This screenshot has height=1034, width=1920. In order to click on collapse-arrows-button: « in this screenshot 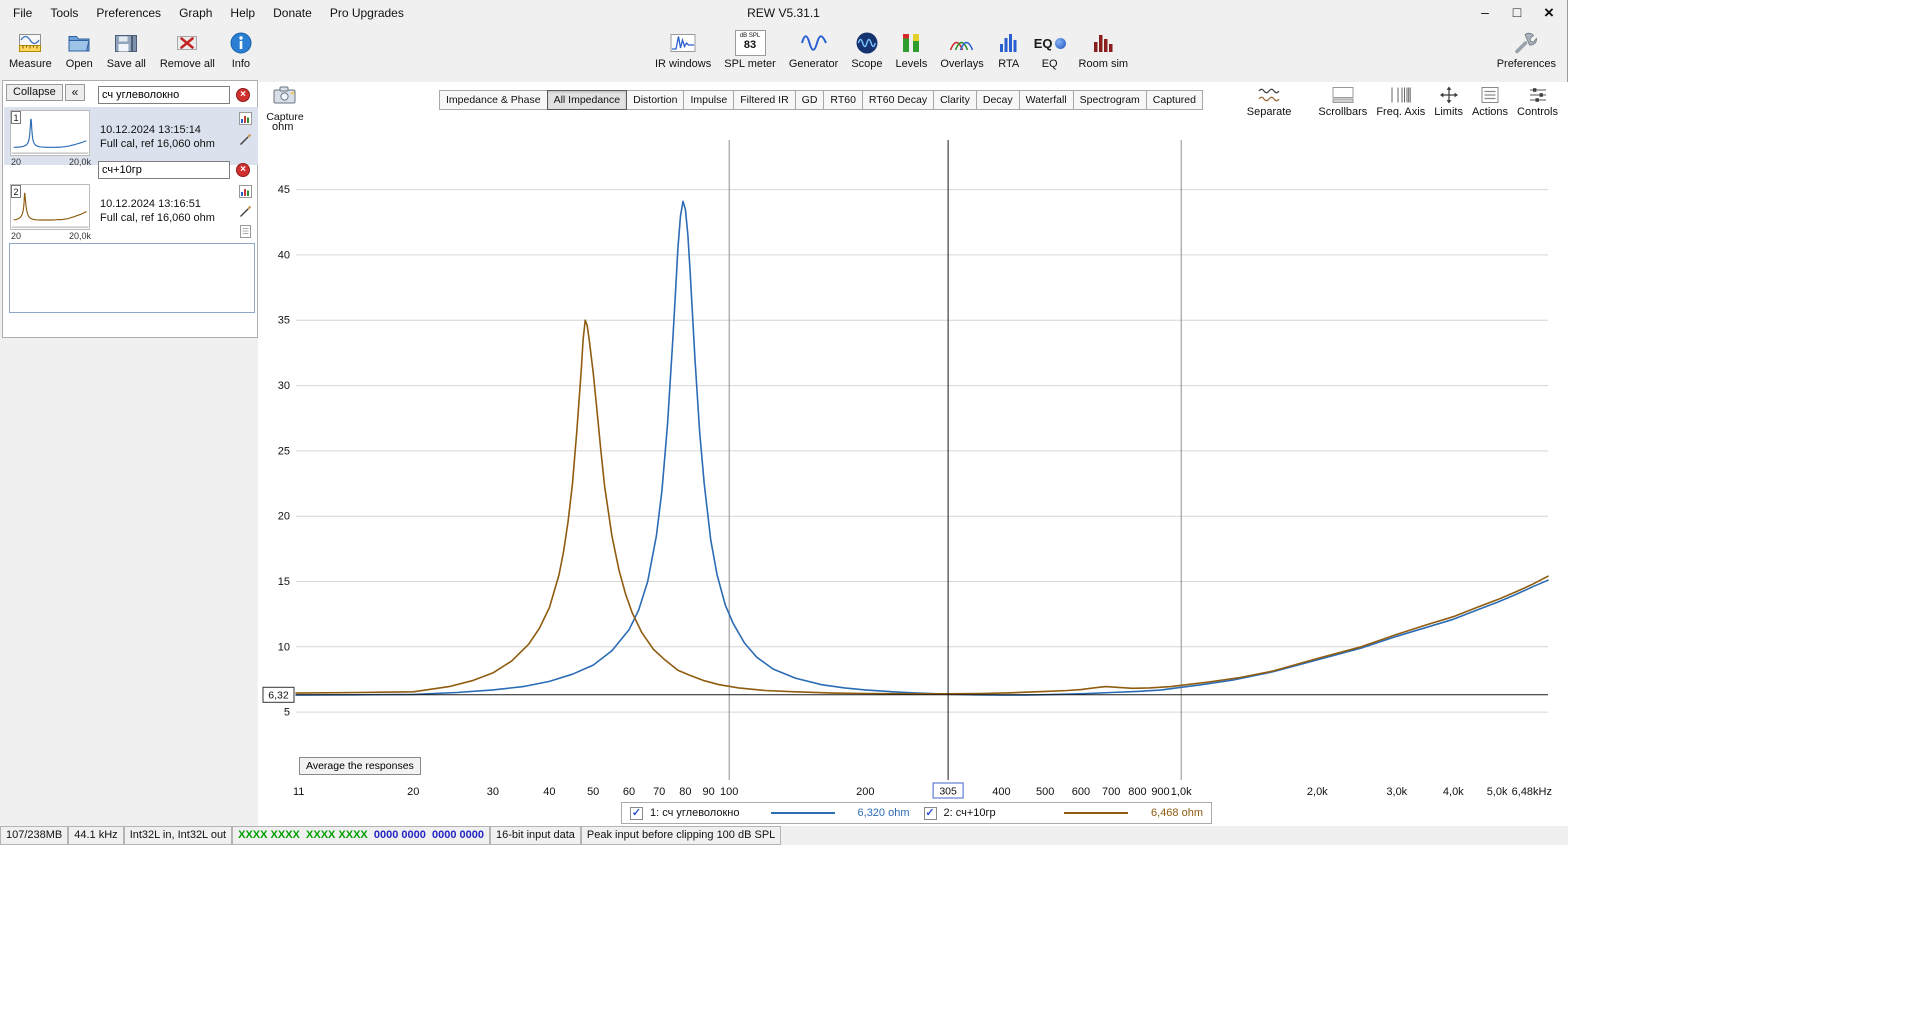, I will do `click(75, 92)`.